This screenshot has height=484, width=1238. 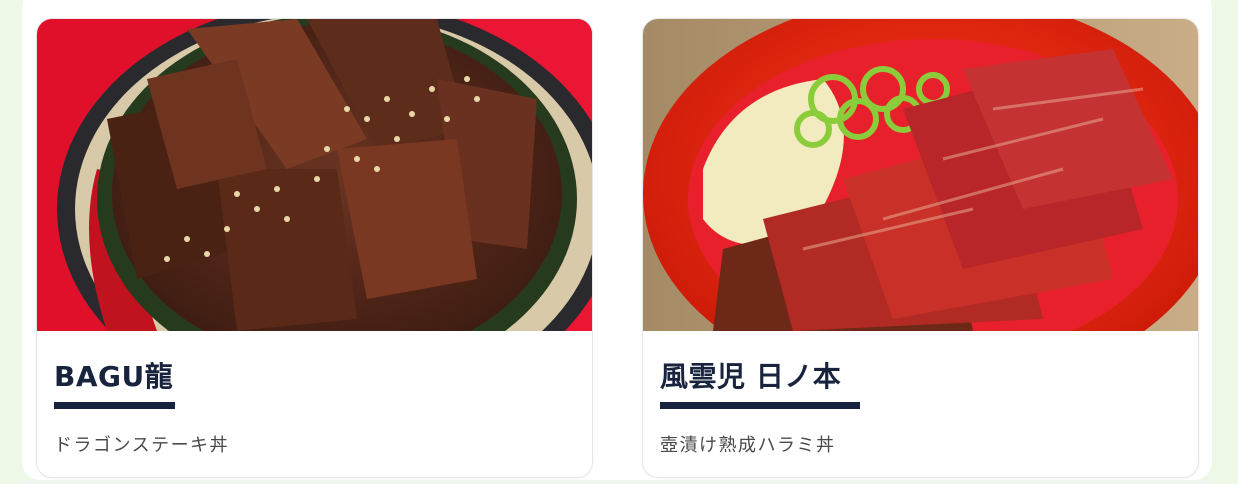 I want to click on menu-item-name: 壺漬け熟成ハラミ丼, so click(x=748, y=445).